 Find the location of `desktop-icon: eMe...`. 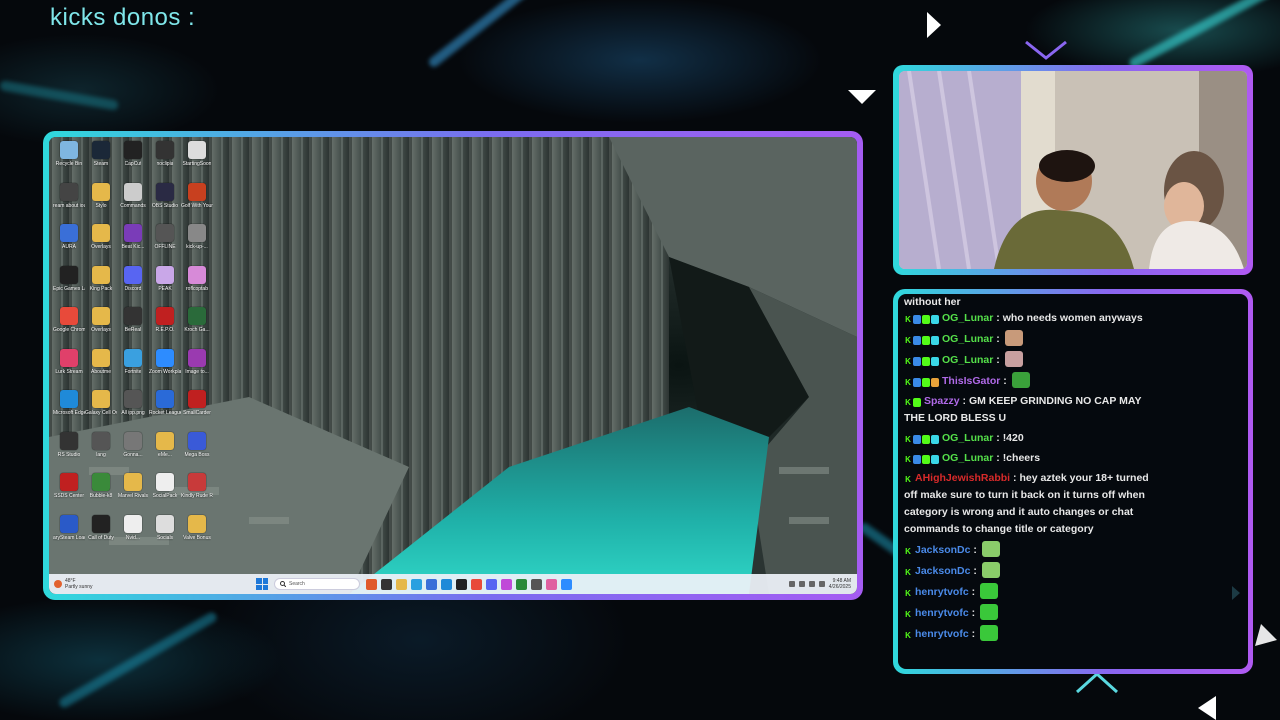

desktop-icon: eMe... is located at coordinates (165, 452).